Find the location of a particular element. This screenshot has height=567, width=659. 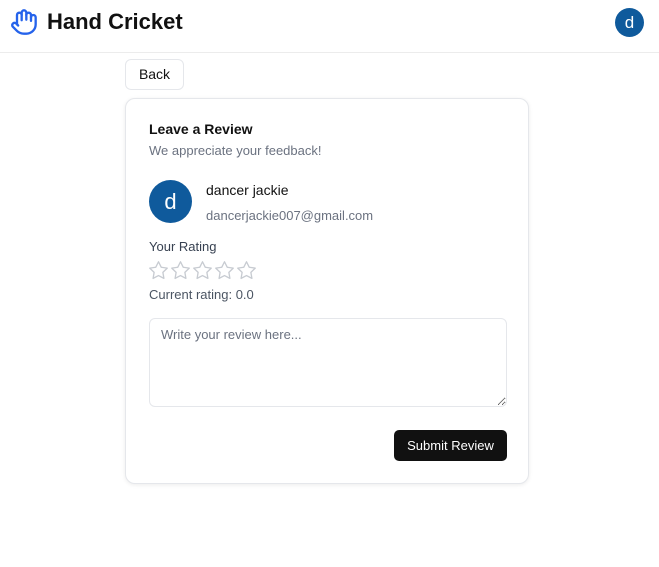

user-name: dancer jackie is located at coordinates (247, 190).